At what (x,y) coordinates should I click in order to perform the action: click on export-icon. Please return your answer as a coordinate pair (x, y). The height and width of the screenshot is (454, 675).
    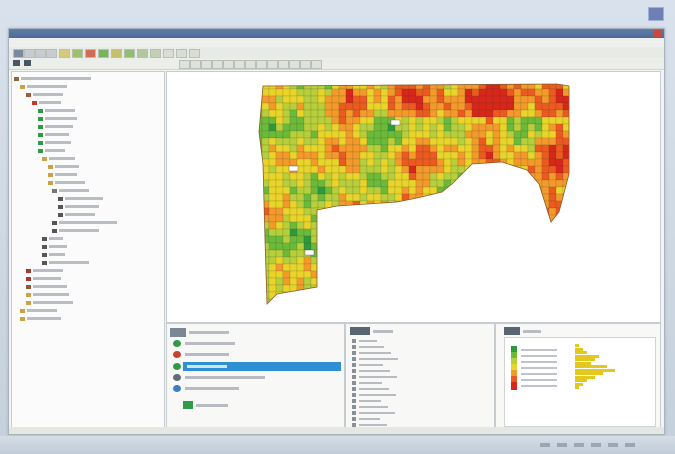
    Looking at the image, I should click on (272, 64).